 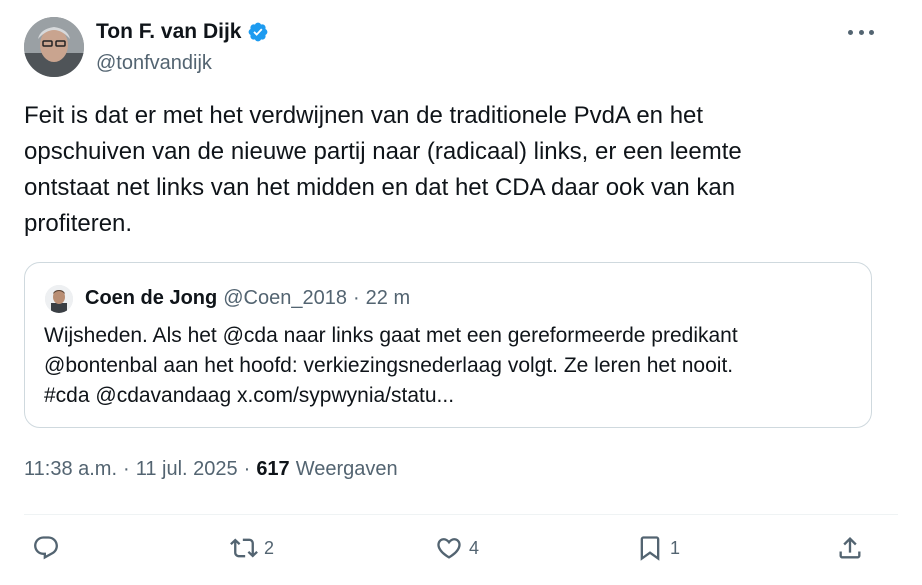 What do you see at coordinates (151, 298) in the screenshot?
I see `quote-display-name: Coen de Jong` at bounding box center [151, 298].